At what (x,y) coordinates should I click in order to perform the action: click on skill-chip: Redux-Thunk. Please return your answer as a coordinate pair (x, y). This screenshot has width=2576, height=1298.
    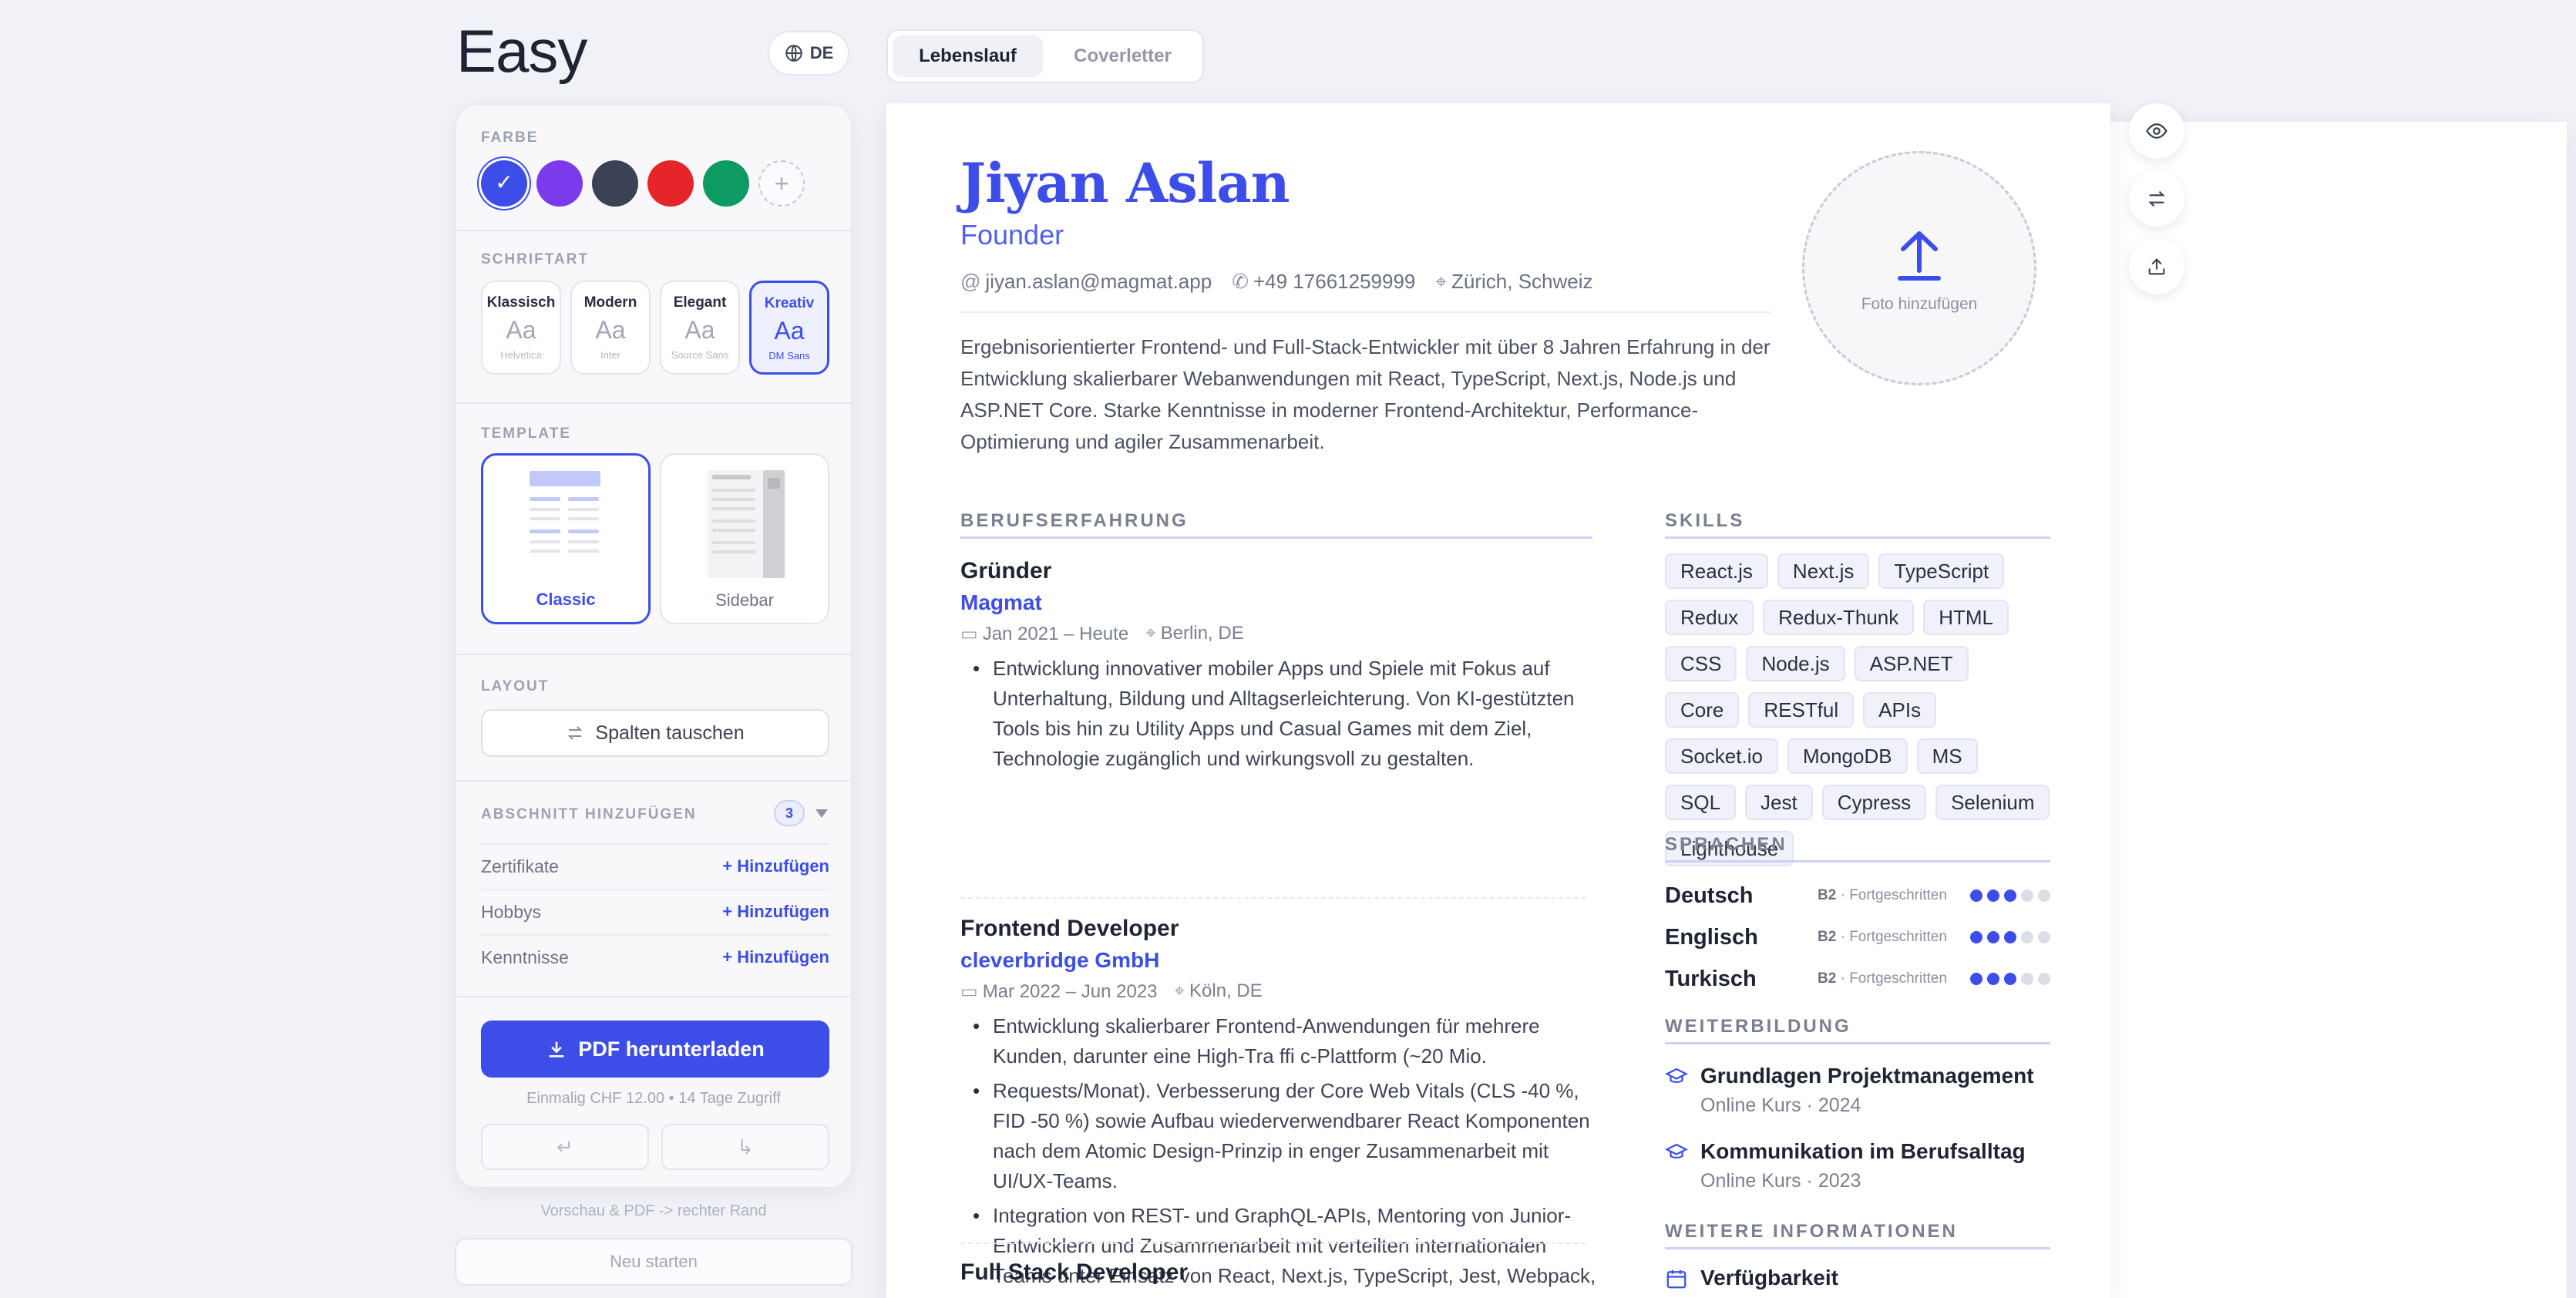
    Looking at the image, I should click on (1839, 617).